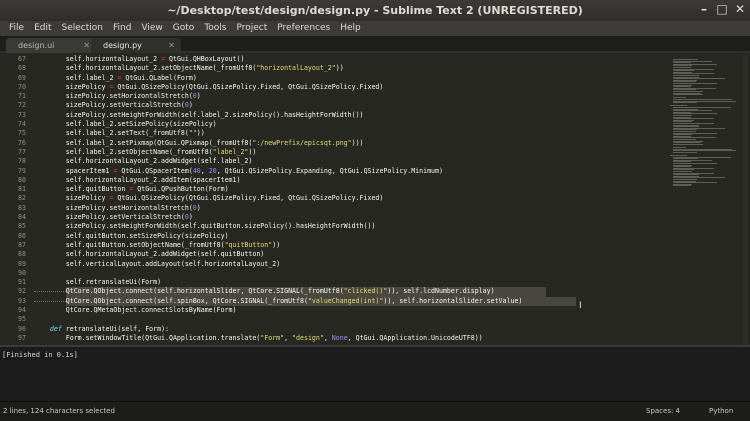 This screenshot has height=421, width=750. Describe the element at coordinates (22, 217) in the screenshot. I see `line-number-text: 84` at that location.